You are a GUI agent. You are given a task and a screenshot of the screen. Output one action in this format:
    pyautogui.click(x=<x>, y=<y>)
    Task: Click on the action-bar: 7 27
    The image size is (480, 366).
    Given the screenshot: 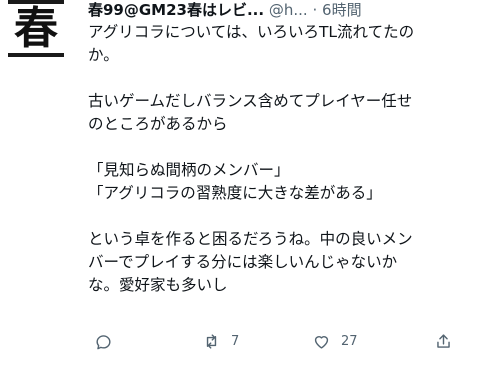 What is the action you would take?
    pyautogui.click(x=284, y=342)
    